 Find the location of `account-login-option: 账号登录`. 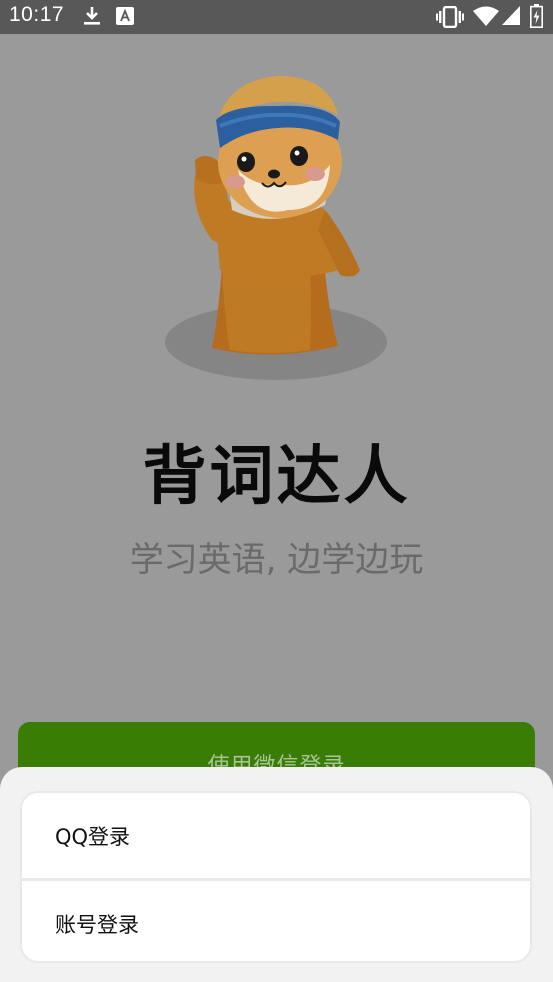

account-login-option: 账号登录 is located at coordinates (276, 921).